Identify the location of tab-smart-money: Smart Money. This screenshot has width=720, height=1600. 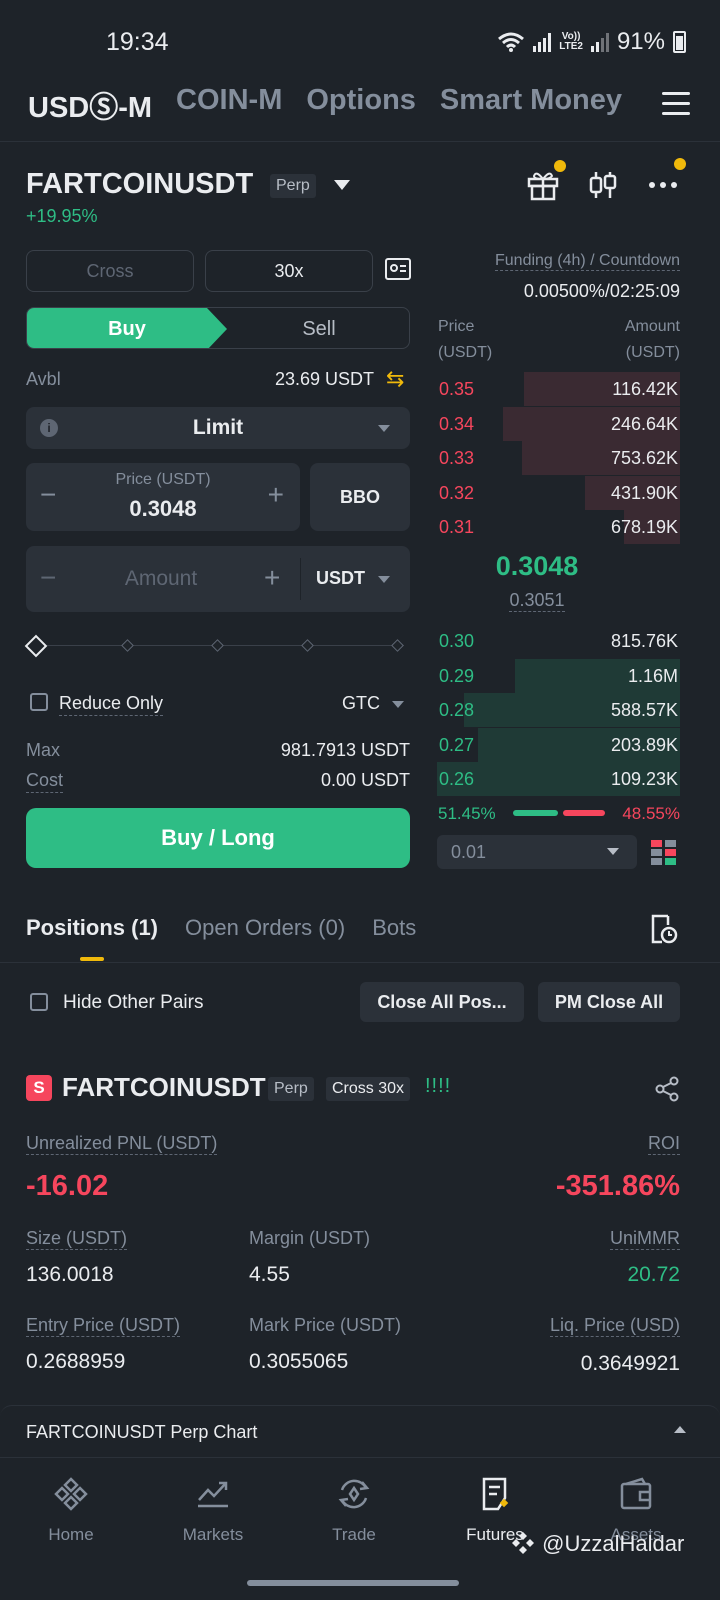
(531, 106).